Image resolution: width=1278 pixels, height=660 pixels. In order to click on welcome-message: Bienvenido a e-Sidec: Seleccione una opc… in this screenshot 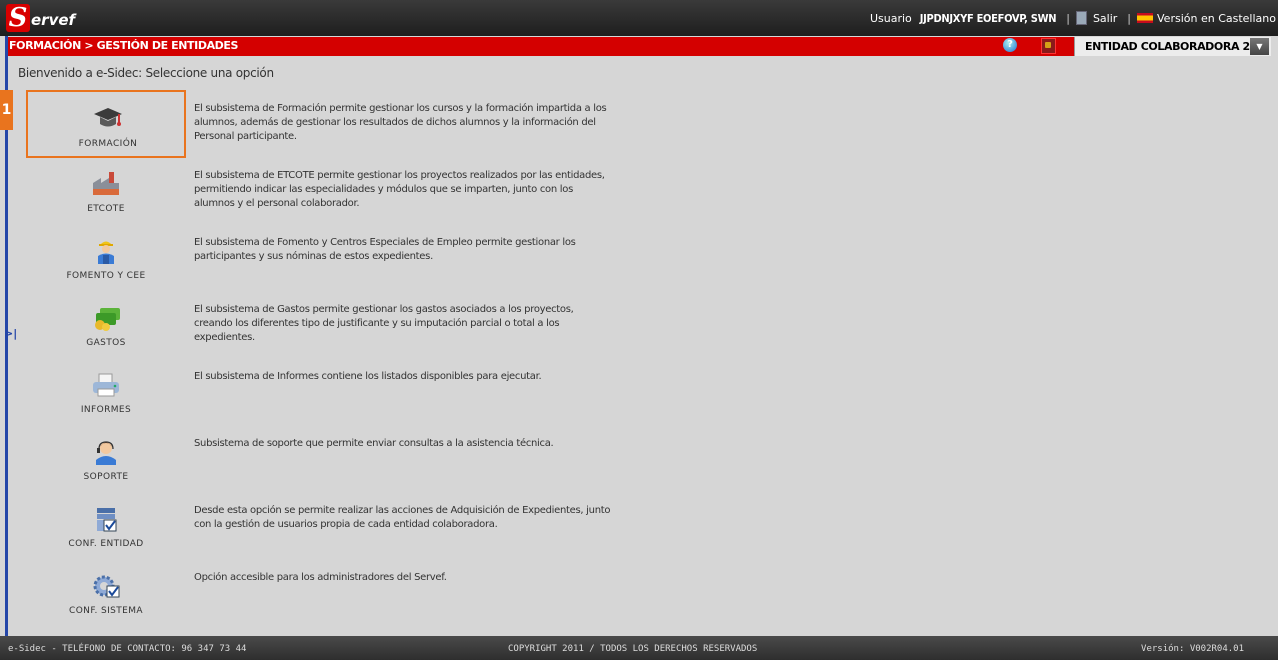, I will do `click(146, 73)`.